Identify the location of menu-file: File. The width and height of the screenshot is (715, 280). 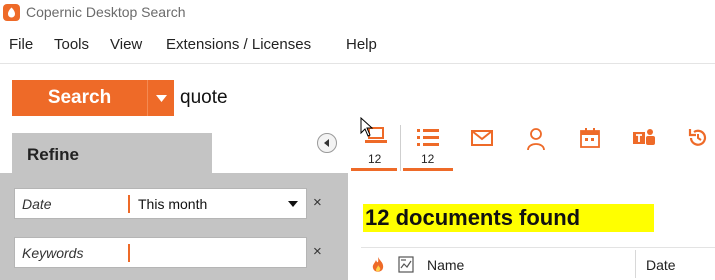
(21, 44).